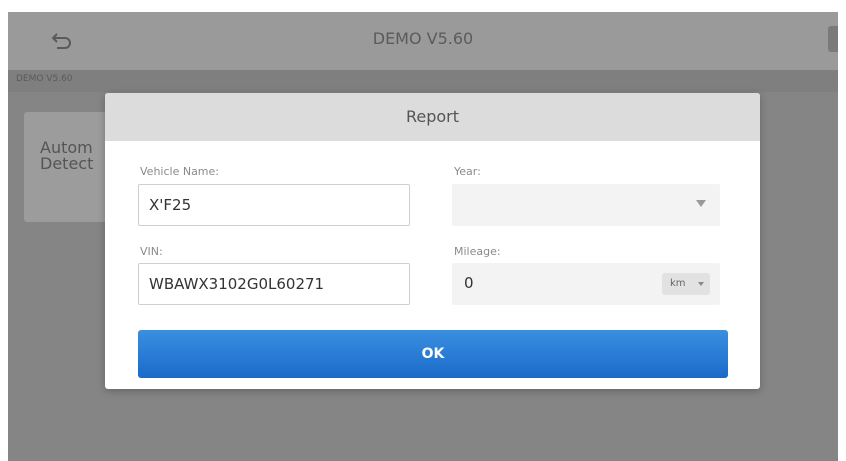  What do you see at coordinates (44, 79) in the screenshot?
I see `breadcrumb: DEMO V5.60` at bounding box center [44, 79].